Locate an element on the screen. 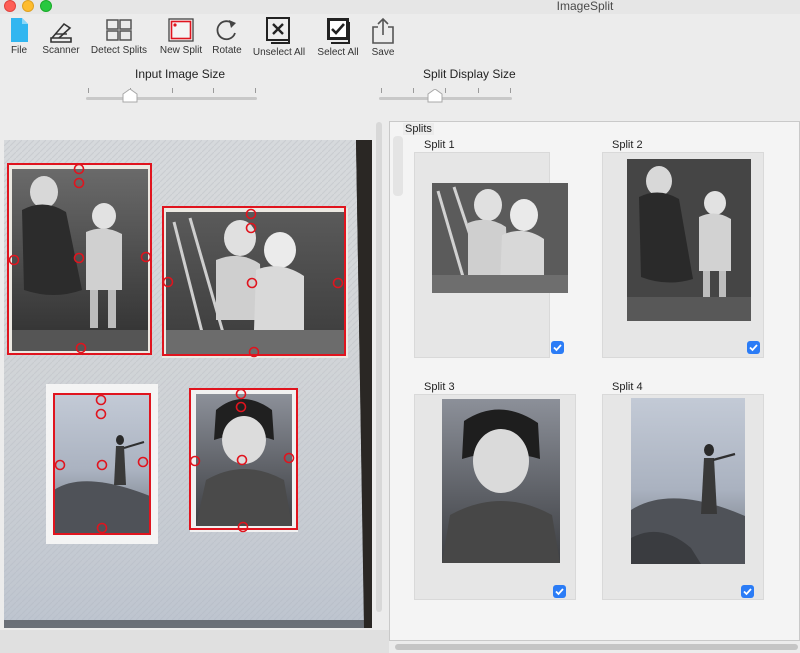  rotate-button: Rotate is located at coordinates (227, 39).